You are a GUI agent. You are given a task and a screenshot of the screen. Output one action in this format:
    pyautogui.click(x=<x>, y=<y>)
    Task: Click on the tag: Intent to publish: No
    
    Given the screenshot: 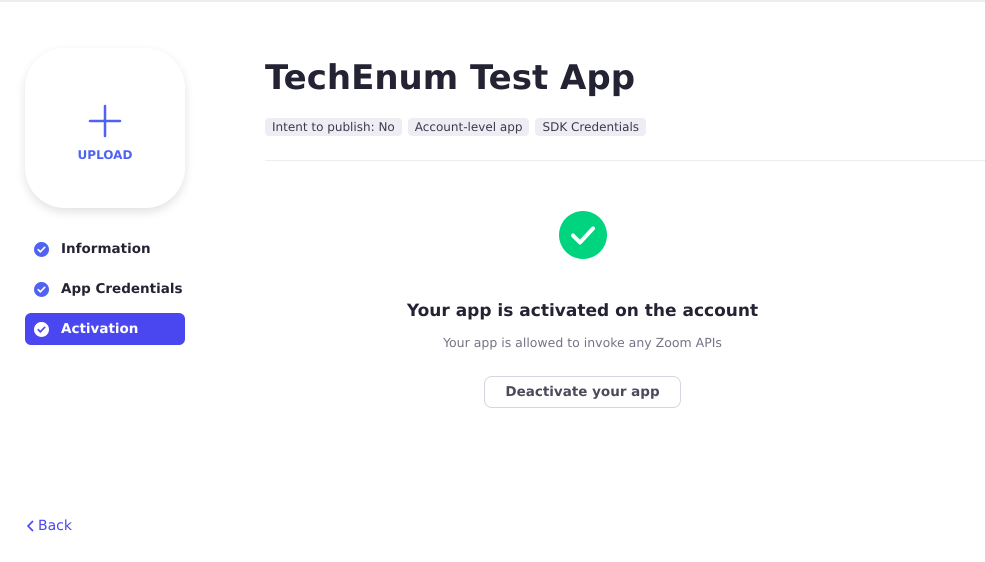 What is the action you would take?
    pyautogui.click(x=333, y=127)
    